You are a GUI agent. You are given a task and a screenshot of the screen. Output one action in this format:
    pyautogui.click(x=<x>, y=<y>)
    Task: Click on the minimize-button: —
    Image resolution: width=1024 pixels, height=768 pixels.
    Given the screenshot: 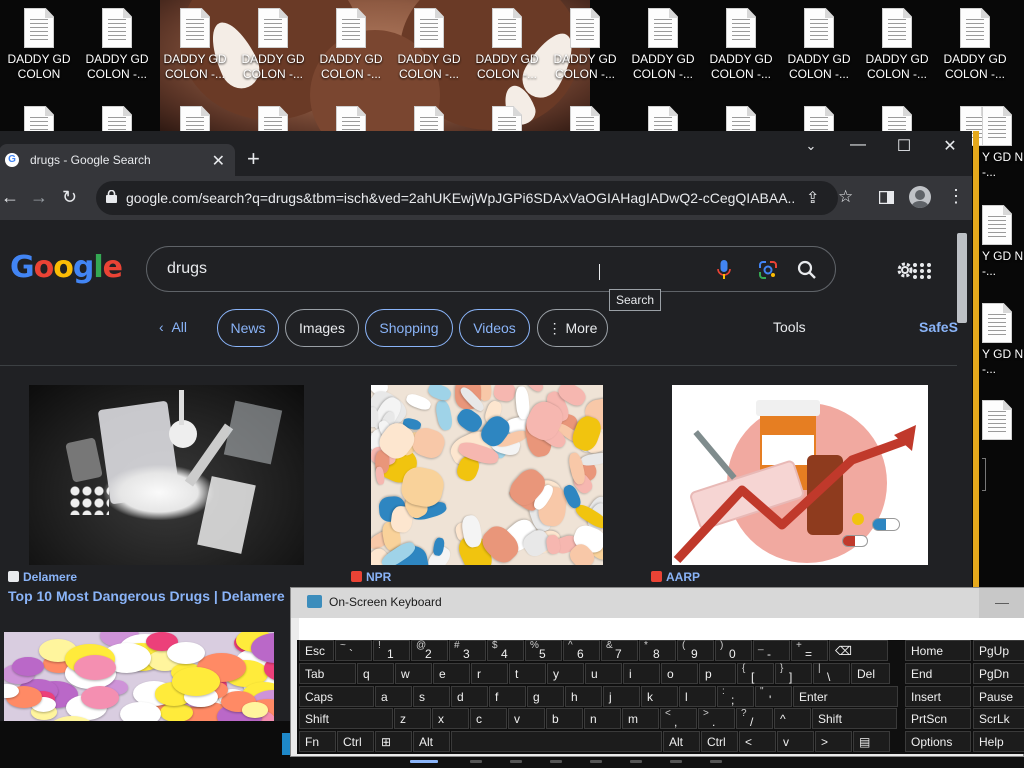 What is the action you would take?
    pyautogui.click(x=858, y=145)
    